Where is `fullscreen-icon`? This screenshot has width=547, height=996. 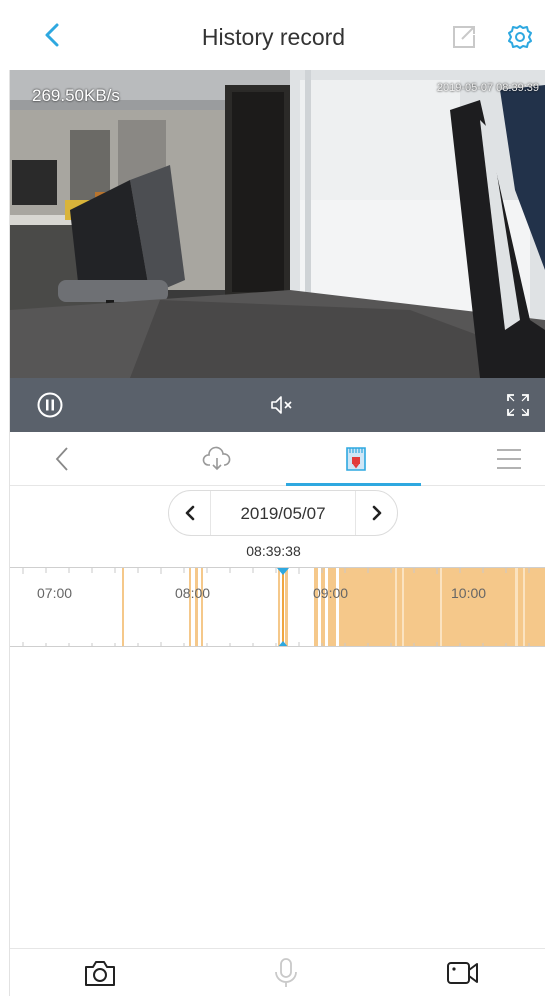 fullscreen-icon is located at coordinates (518, 405).